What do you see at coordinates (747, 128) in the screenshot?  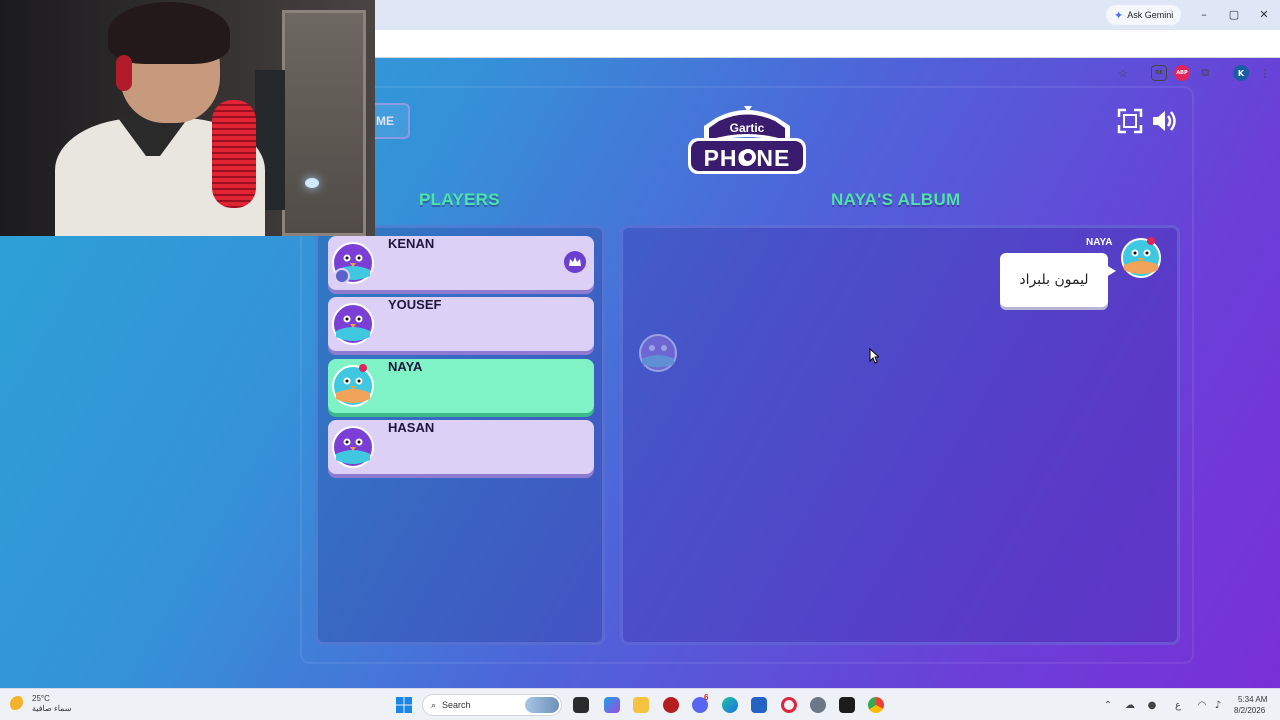 I see `svg-text: Gartic` at bounding box center [747, 128].